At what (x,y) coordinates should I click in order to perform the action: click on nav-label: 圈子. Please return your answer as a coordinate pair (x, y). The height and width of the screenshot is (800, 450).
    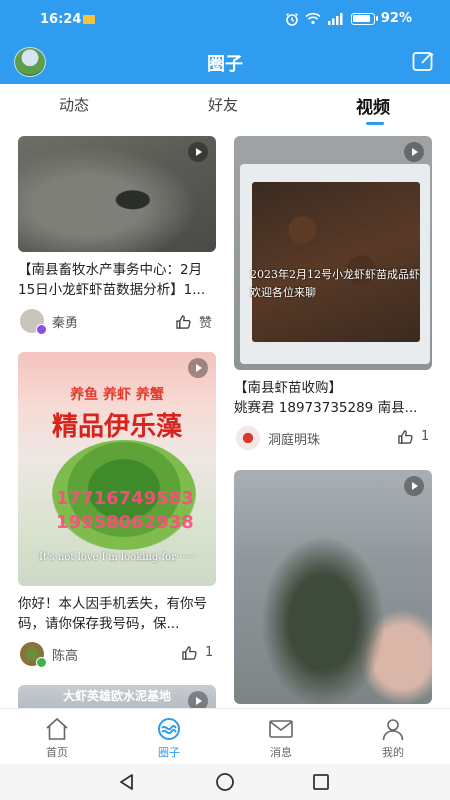
    Looking at the image, I should click on (169, 752).